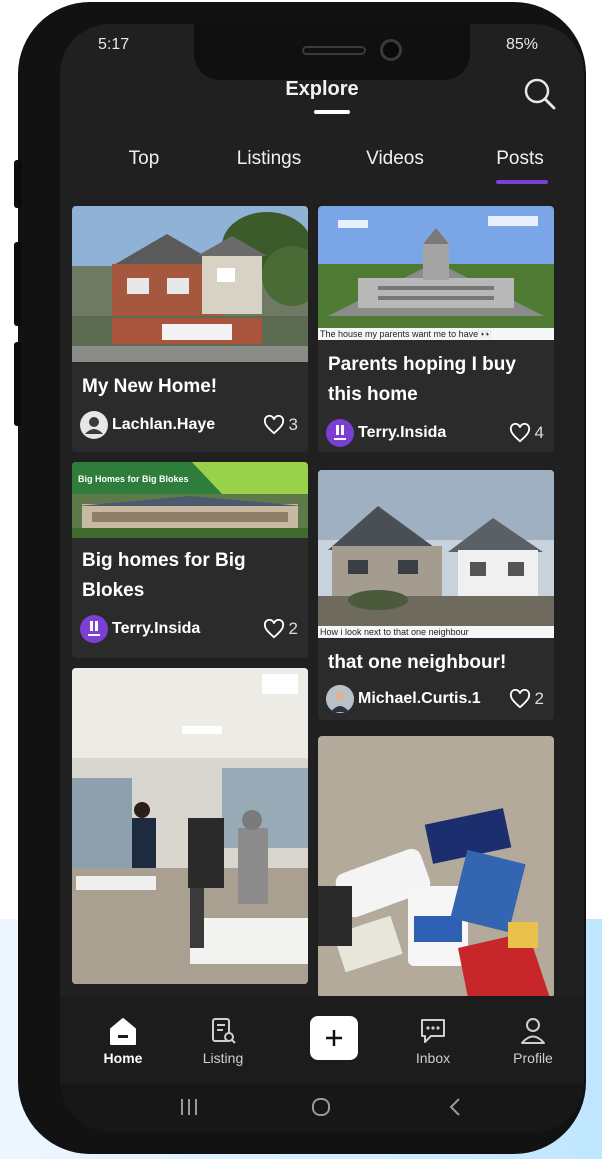 The width and height of the screenshot is (602, 1159). Describe the element at coordinates (436, 273) in the screenshot. I see `post-image: The house my parents want me to have 👀` at that location.